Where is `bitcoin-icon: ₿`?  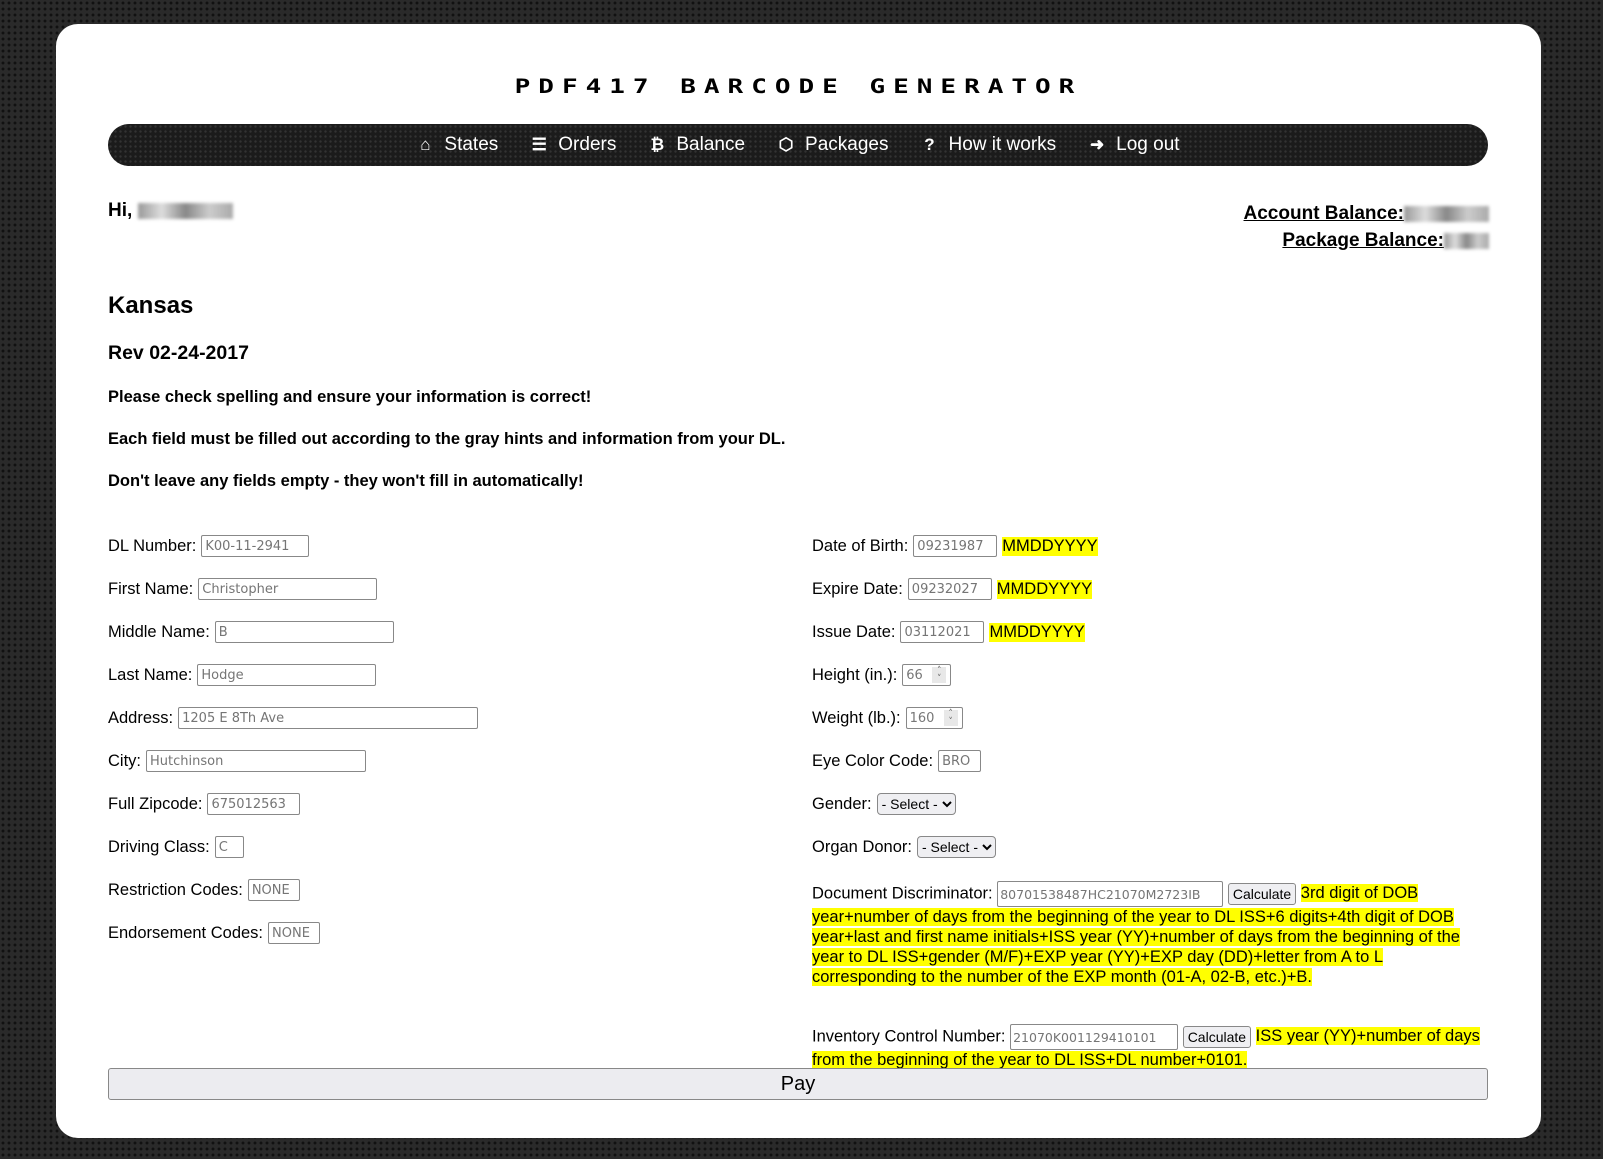
bitcoin-icon: ₿ is located at coordinates (657, 144).